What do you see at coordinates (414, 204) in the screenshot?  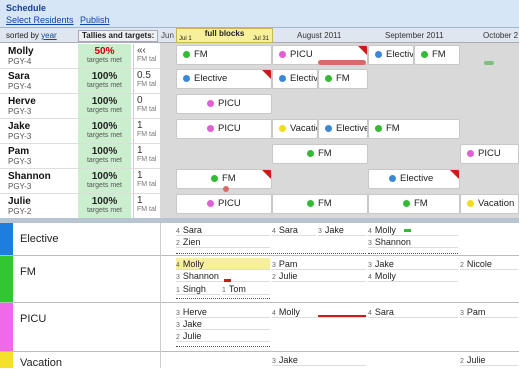 I see `block-julie-fm2: FM` at bounding box center [414, 204].